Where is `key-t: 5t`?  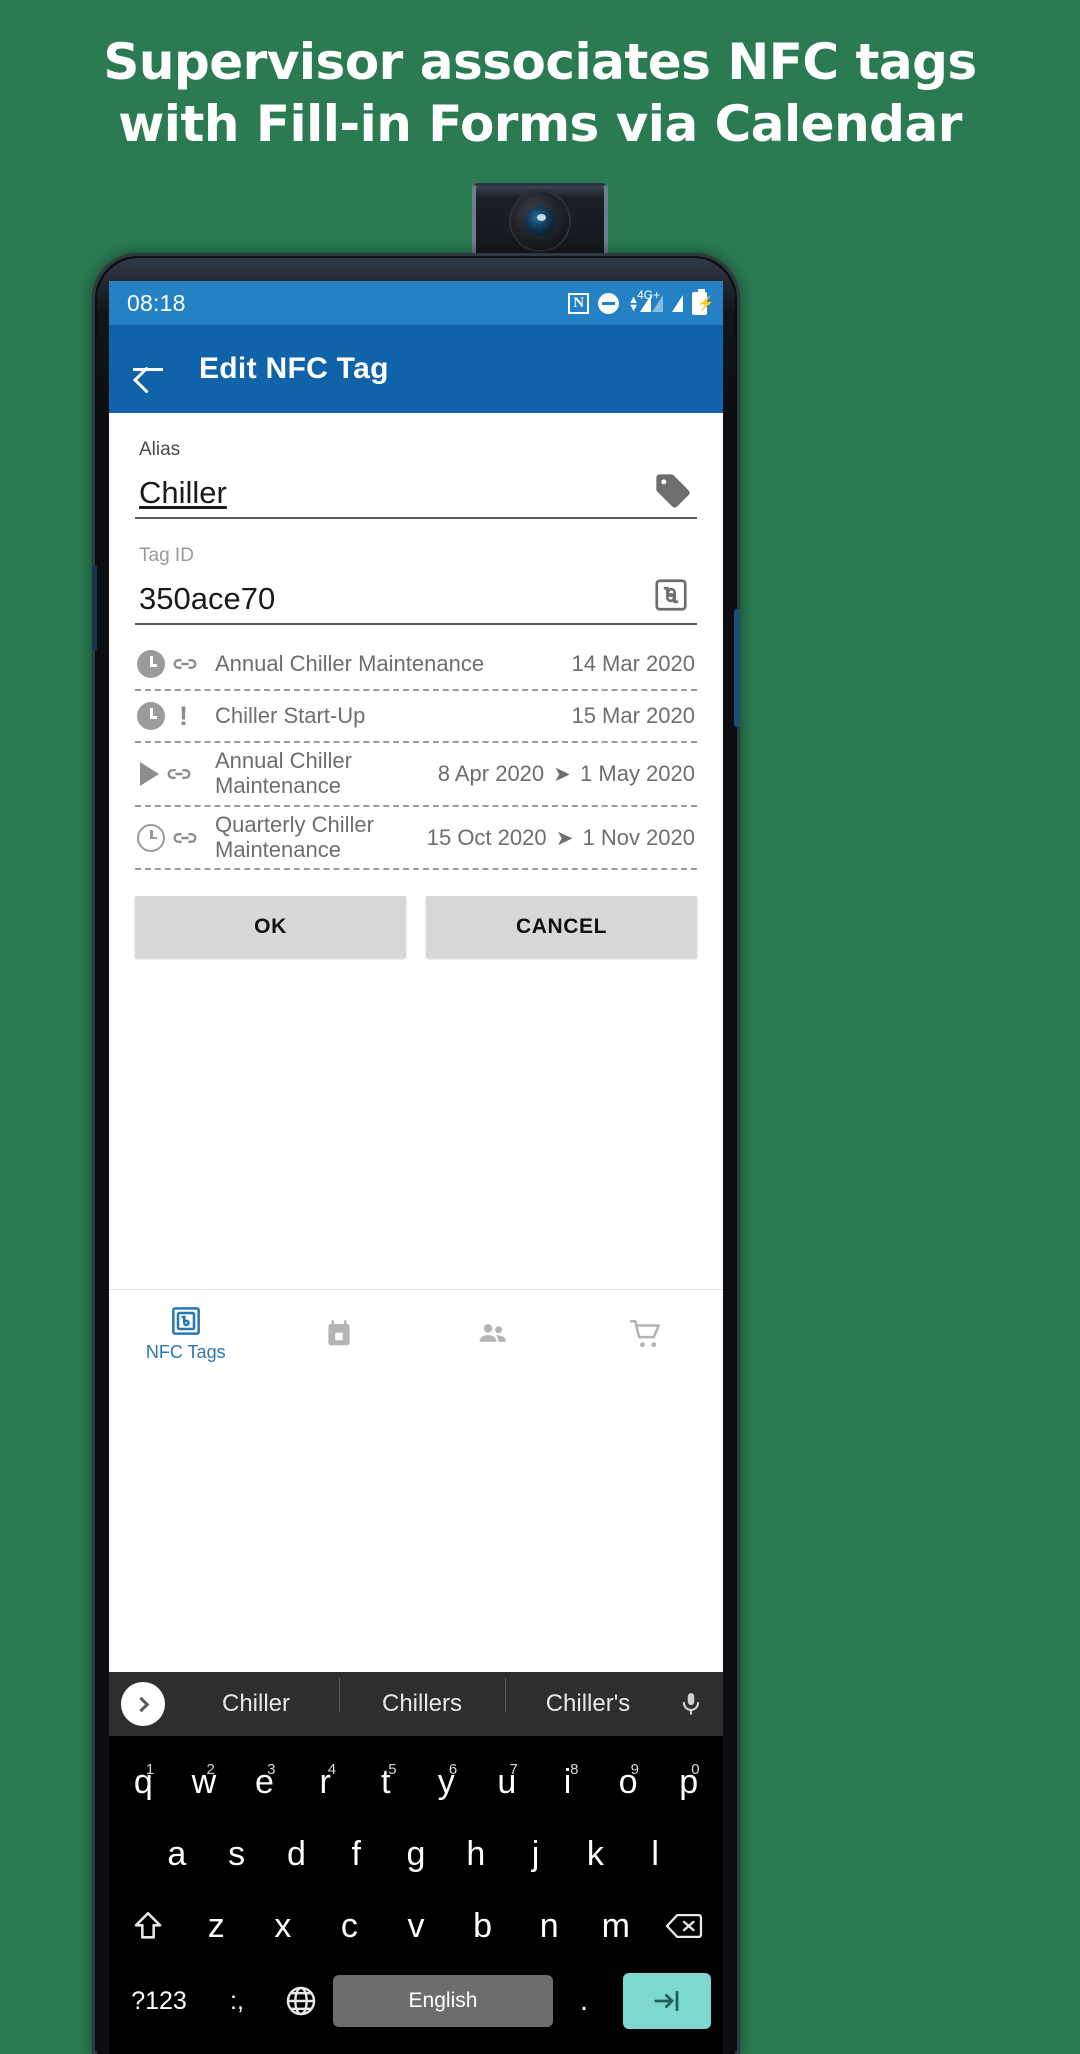 key-t: 5t is located at coordinates (385, 1781).